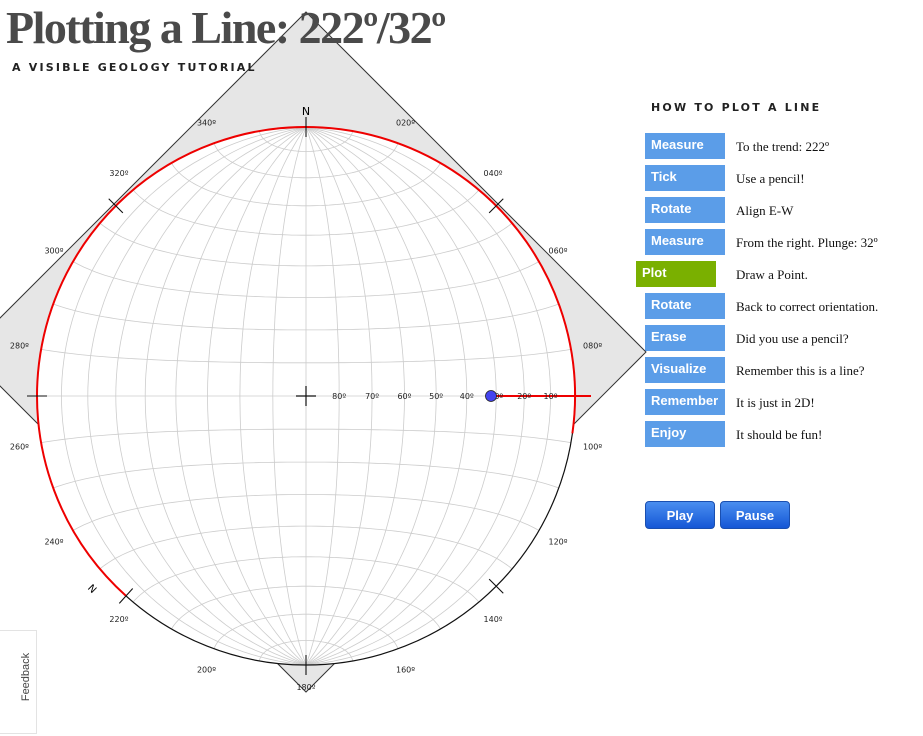 The height and width of the screenshot is (736, 923). What do you see at coordinates (206, 669) in the screenshot?
I see `azimuth-label: 200º` at bounding box center [206, 669].